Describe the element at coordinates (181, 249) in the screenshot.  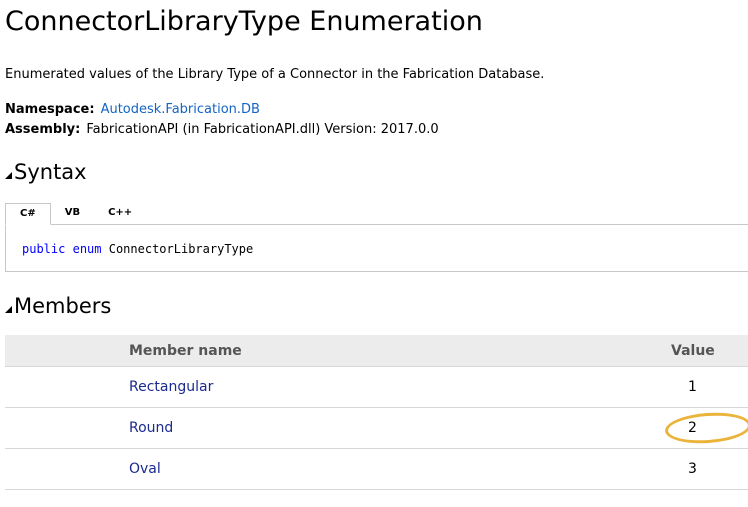
I see `code-type-name: ConnectorLibraryType` at that location.